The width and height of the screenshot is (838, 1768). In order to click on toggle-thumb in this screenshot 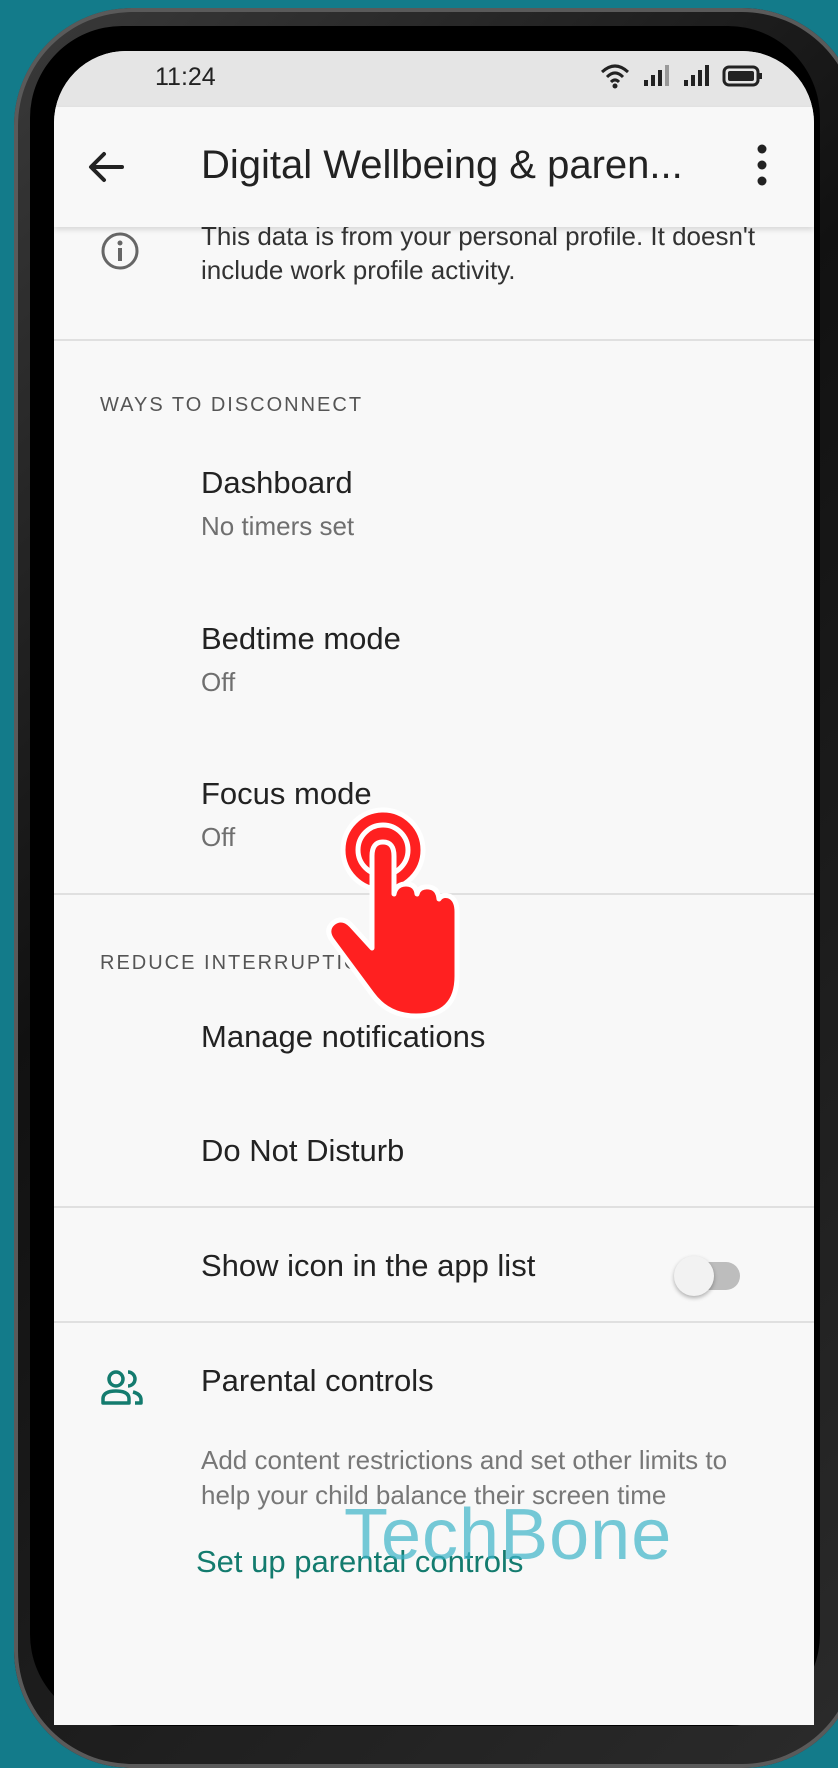, I will do `click(694, 1276)`.